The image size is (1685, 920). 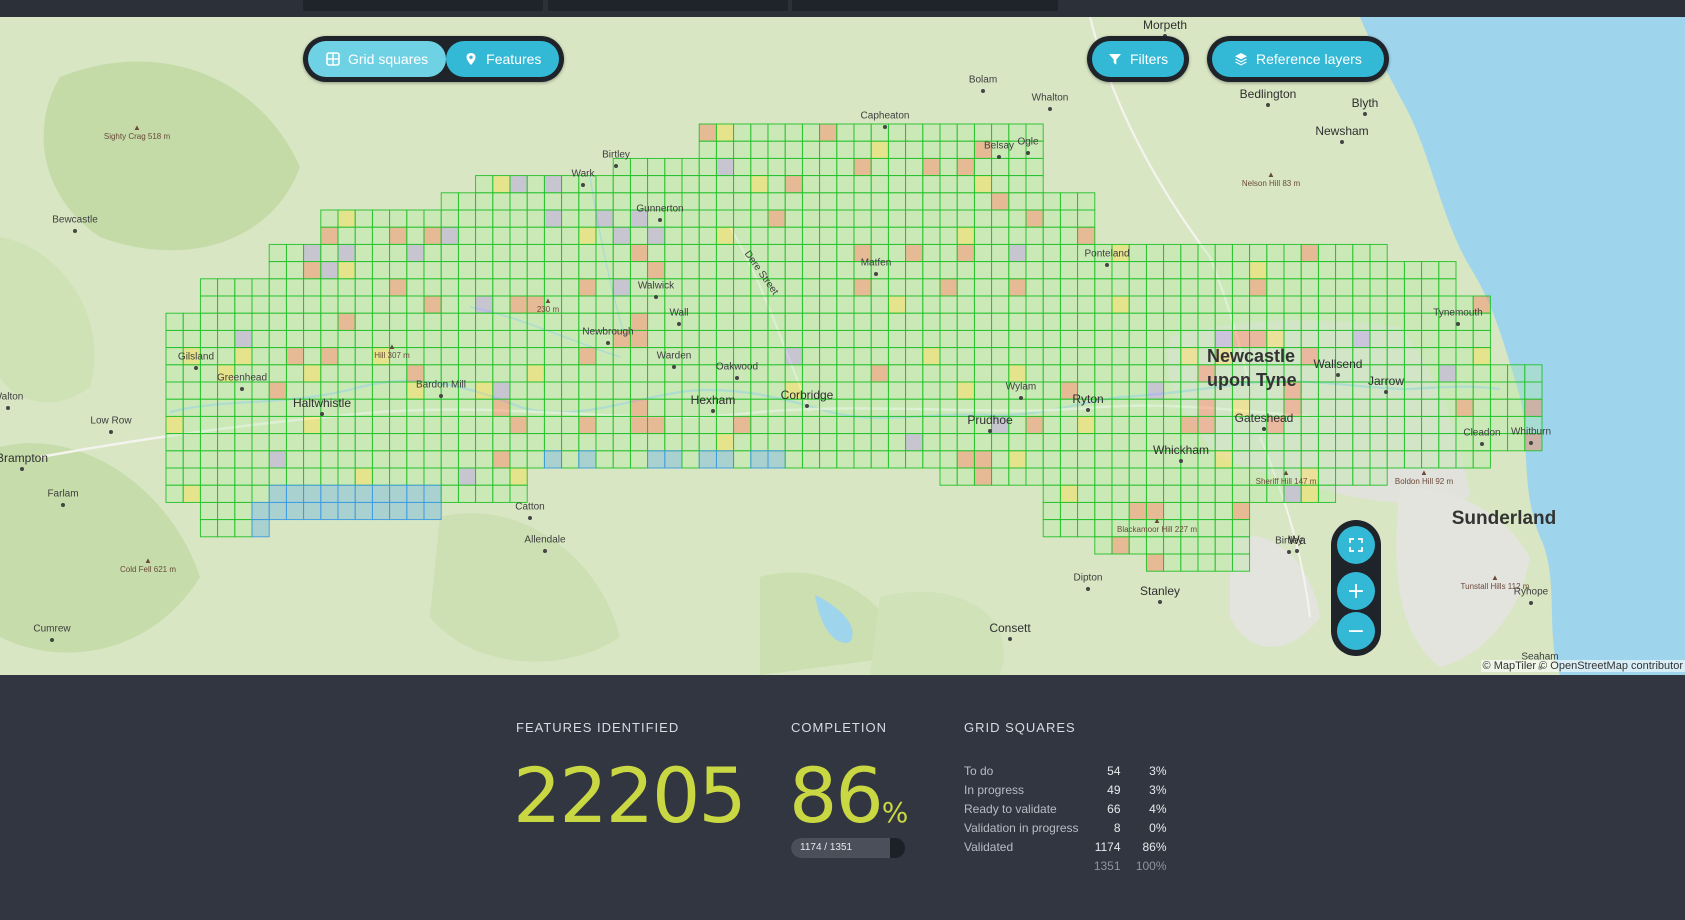 I want to click on reference-layers-button: Reference layers, so click(x=1298, y=59).